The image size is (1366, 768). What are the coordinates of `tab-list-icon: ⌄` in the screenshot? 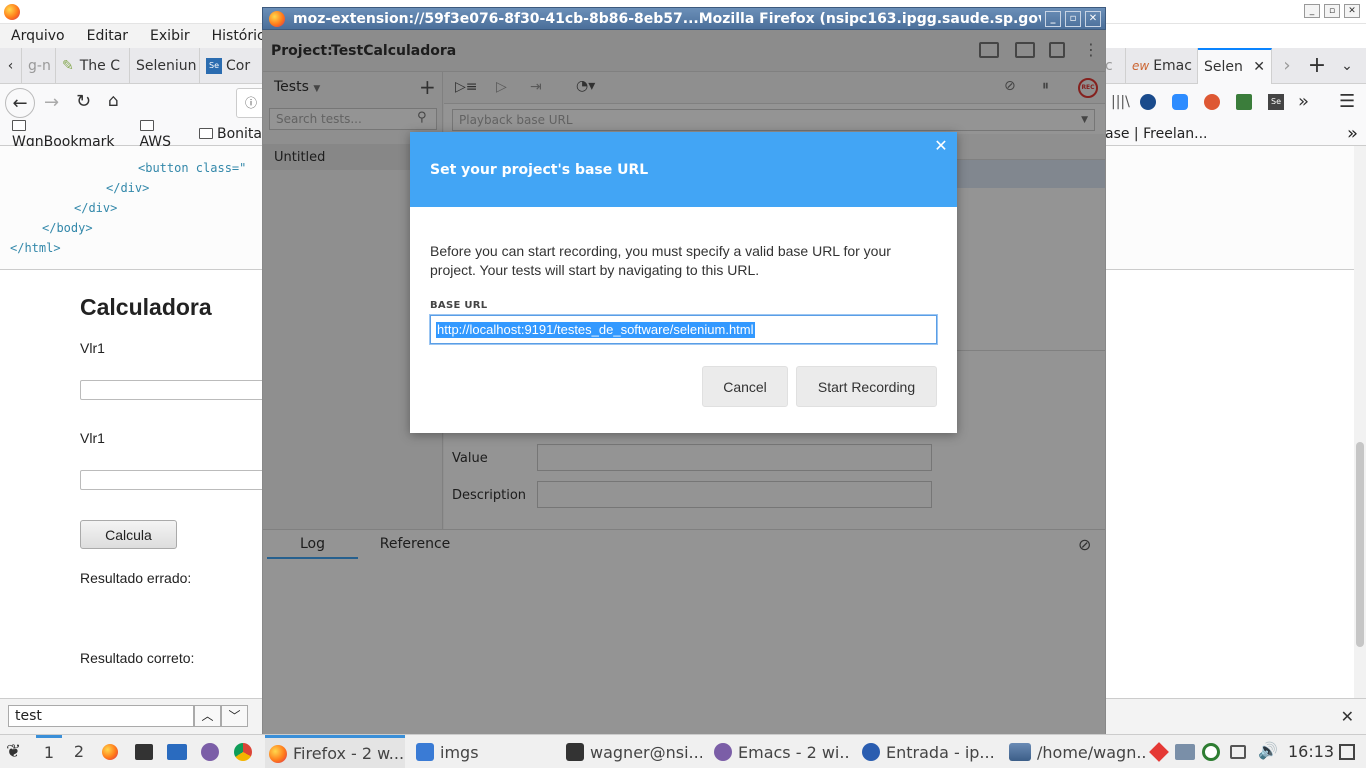 It's located at (1347, 66).